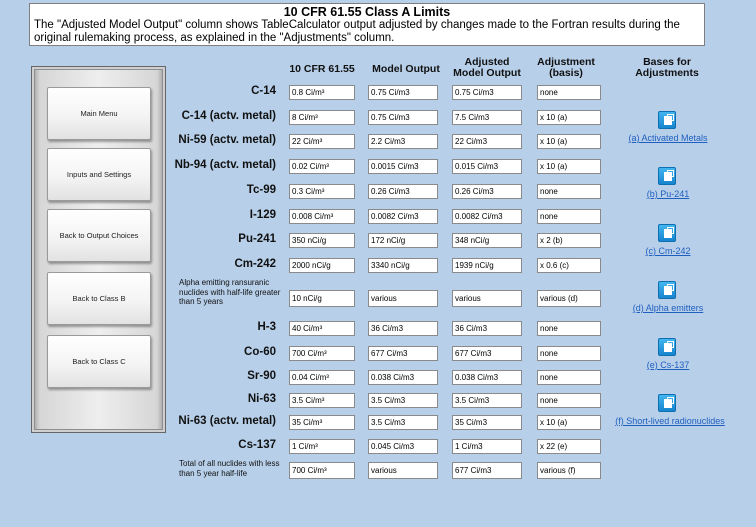 The width and height of the screenshot is (756, 527). What do you see at coordinates (487, 240) in the screenshot?
I see `adjusted-output-value: 348 nCi/g` at bounding box center [487, 240].